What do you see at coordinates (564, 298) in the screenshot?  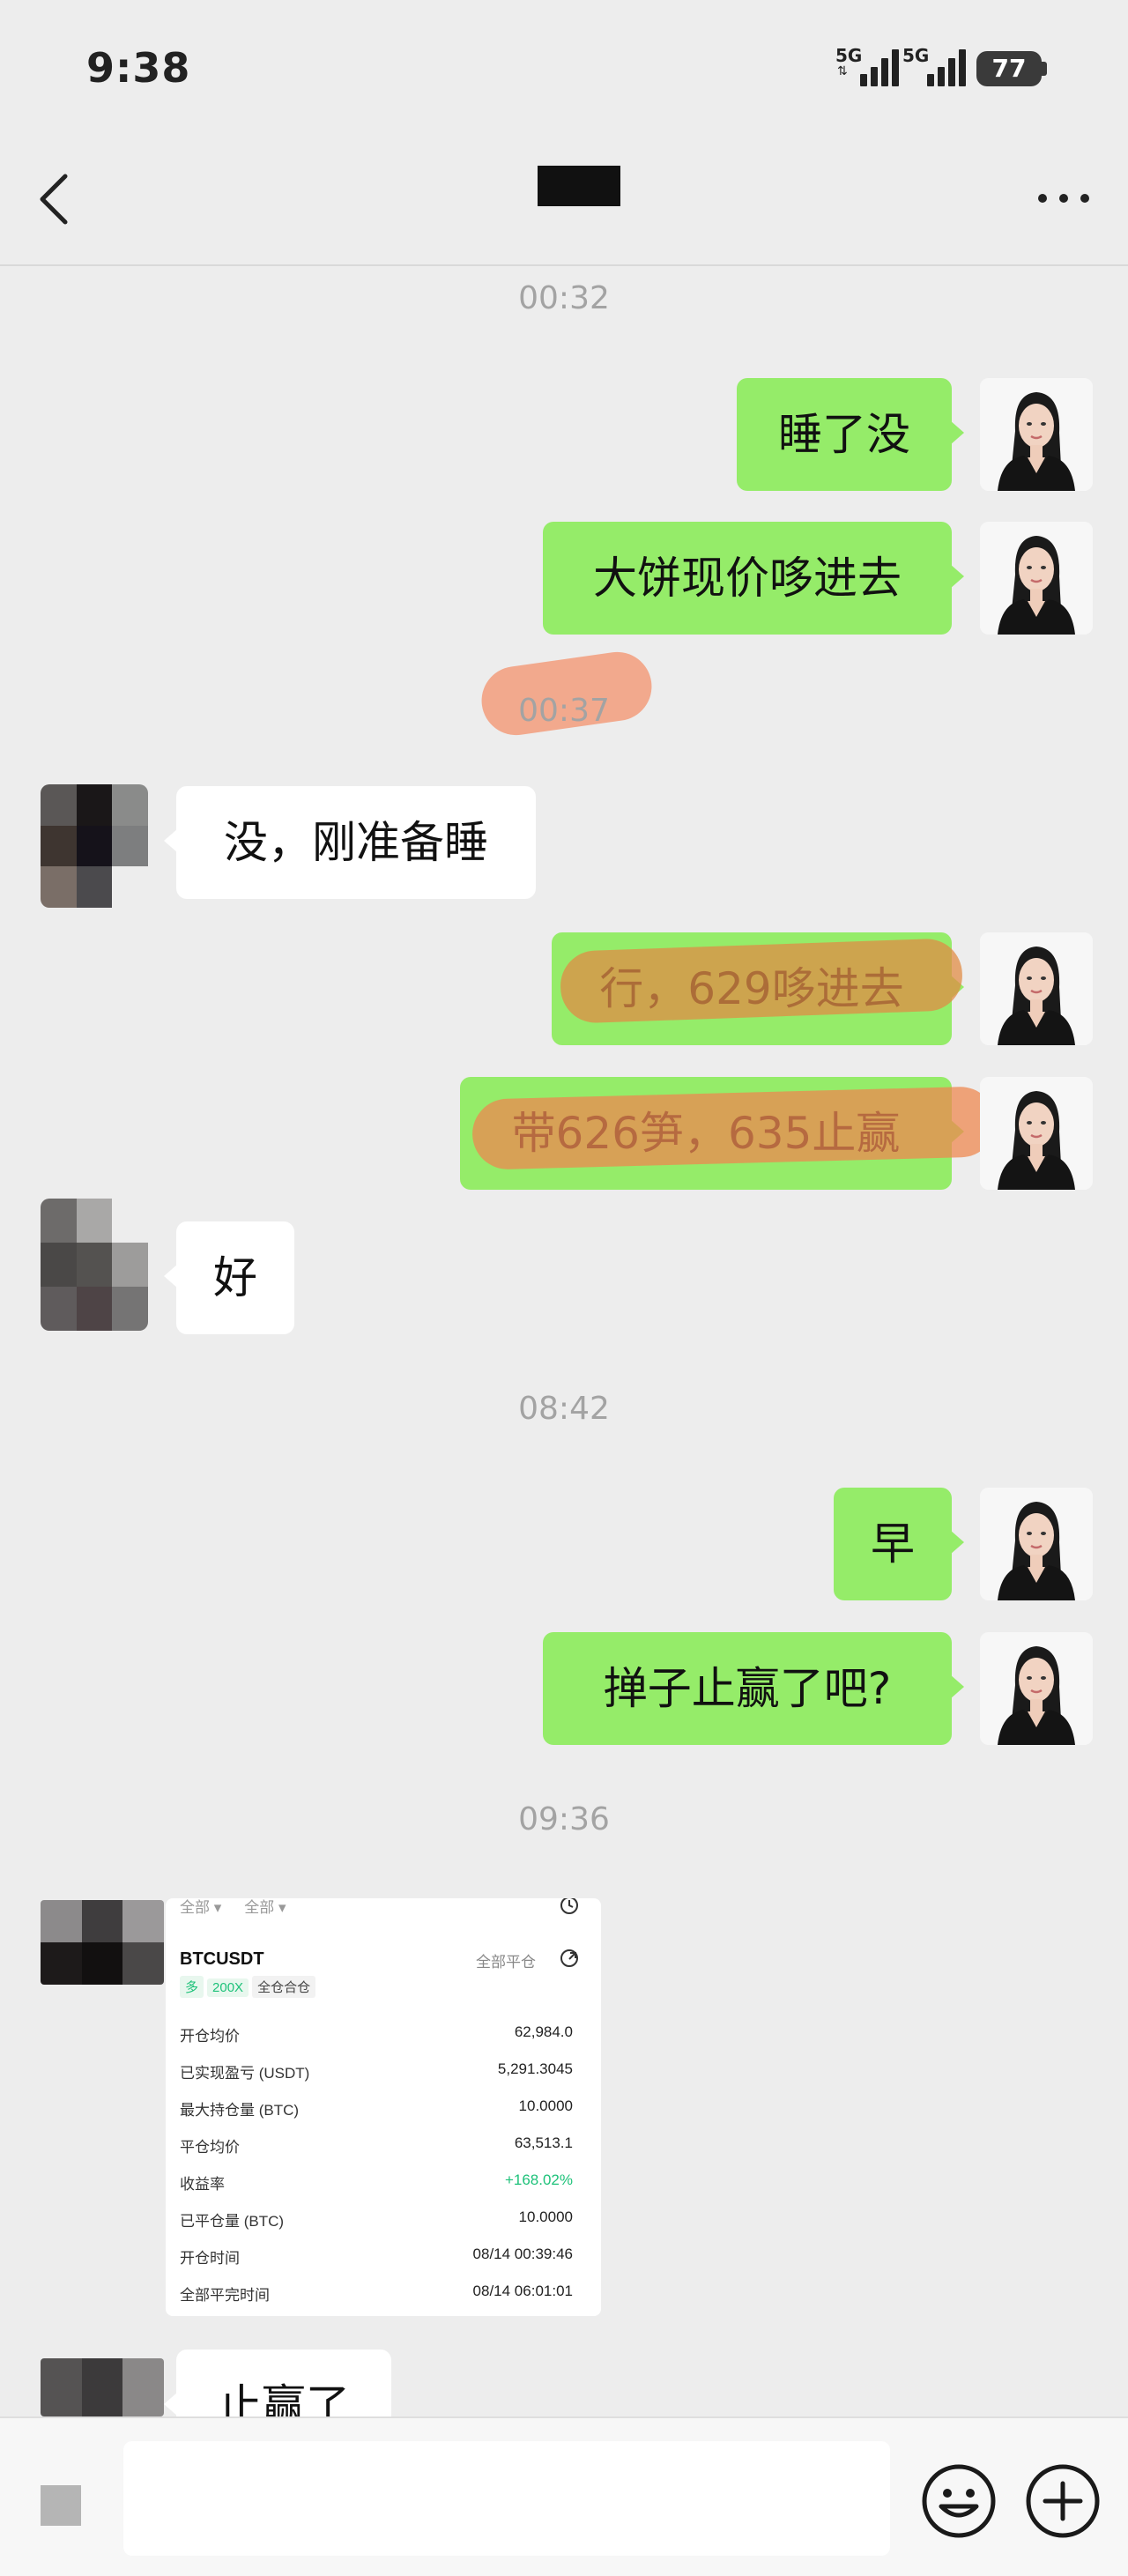 I see `timestamp: 00:32` at bounding box center [564, 298].